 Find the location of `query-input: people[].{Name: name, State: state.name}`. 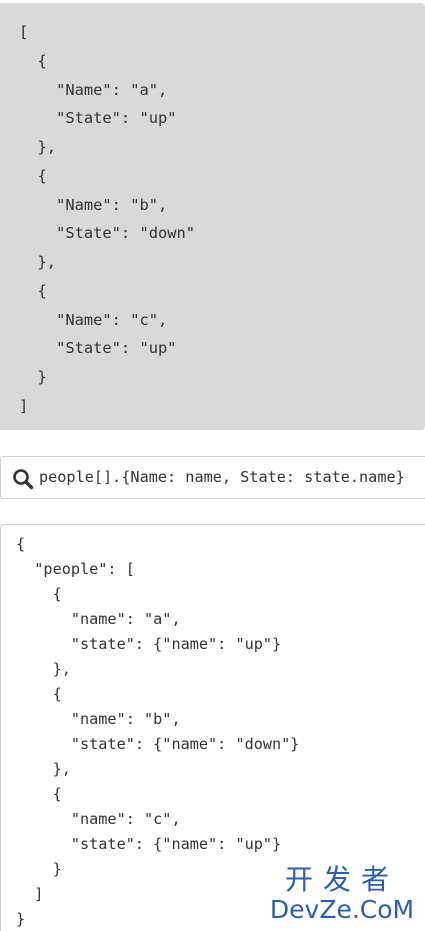

query-input: people[].{Name: name, State: state.name} is located at coordinates (232, 477).